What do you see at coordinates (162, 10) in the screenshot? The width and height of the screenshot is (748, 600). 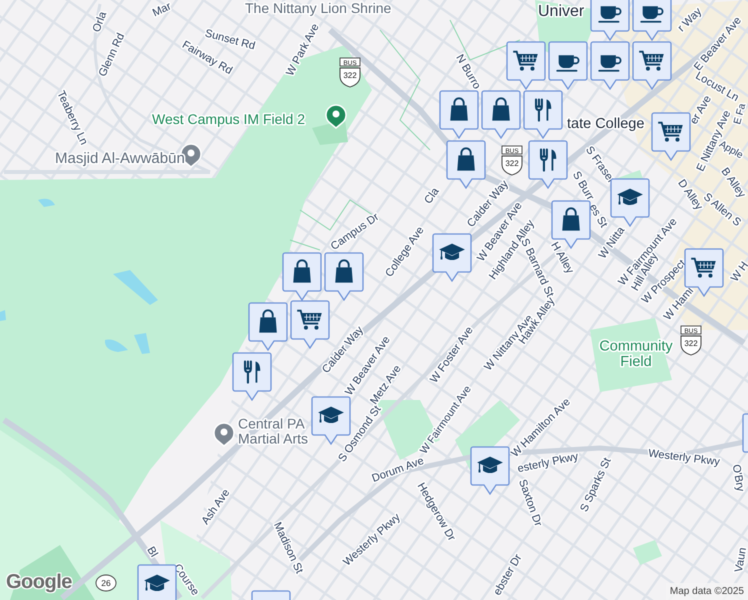 I see `street-label: Mar` at bounding box center [162, 10].